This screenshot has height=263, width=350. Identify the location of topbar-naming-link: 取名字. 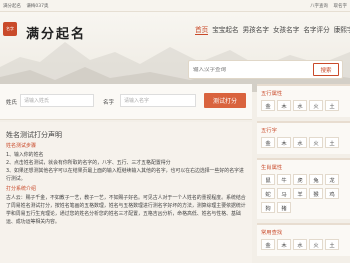
(341, 6).